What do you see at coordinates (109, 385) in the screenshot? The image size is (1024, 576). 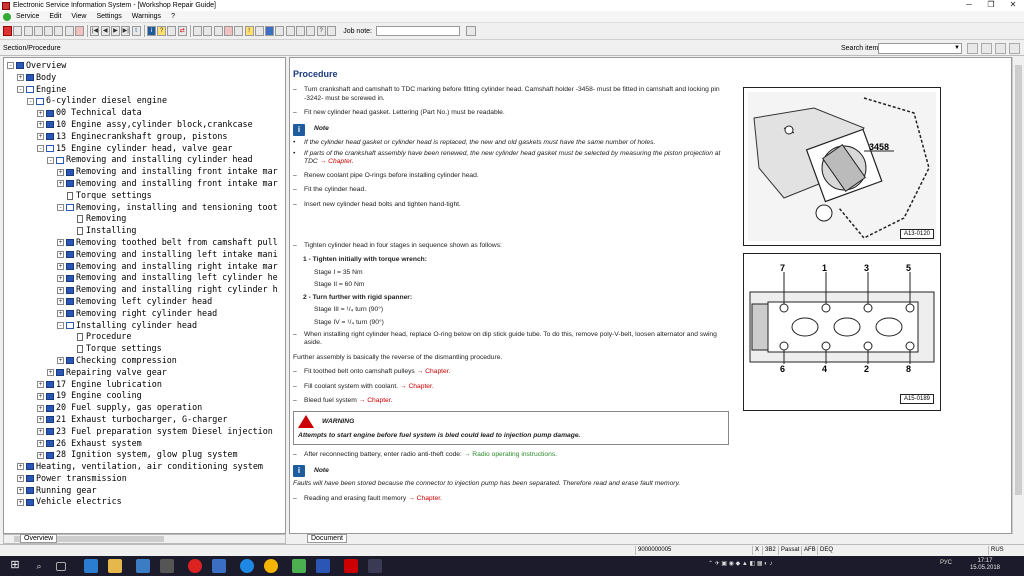 I see `tree-node-label: 17 Engine lubrication` at bounding box center [109, 385].